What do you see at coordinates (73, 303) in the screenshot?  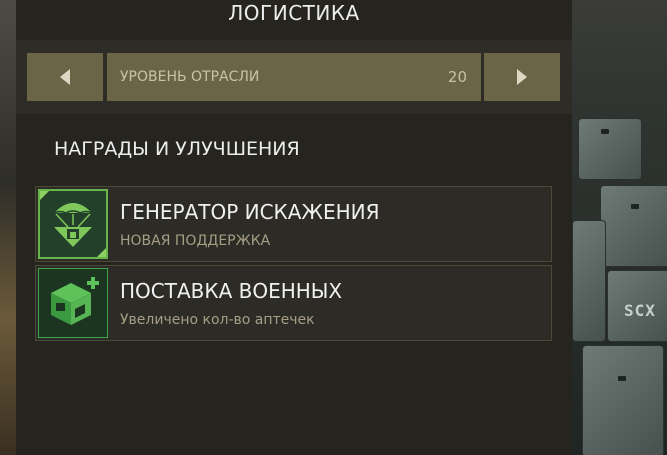 I see `supply-box-plus-icon` at bounding box center [73, 303].